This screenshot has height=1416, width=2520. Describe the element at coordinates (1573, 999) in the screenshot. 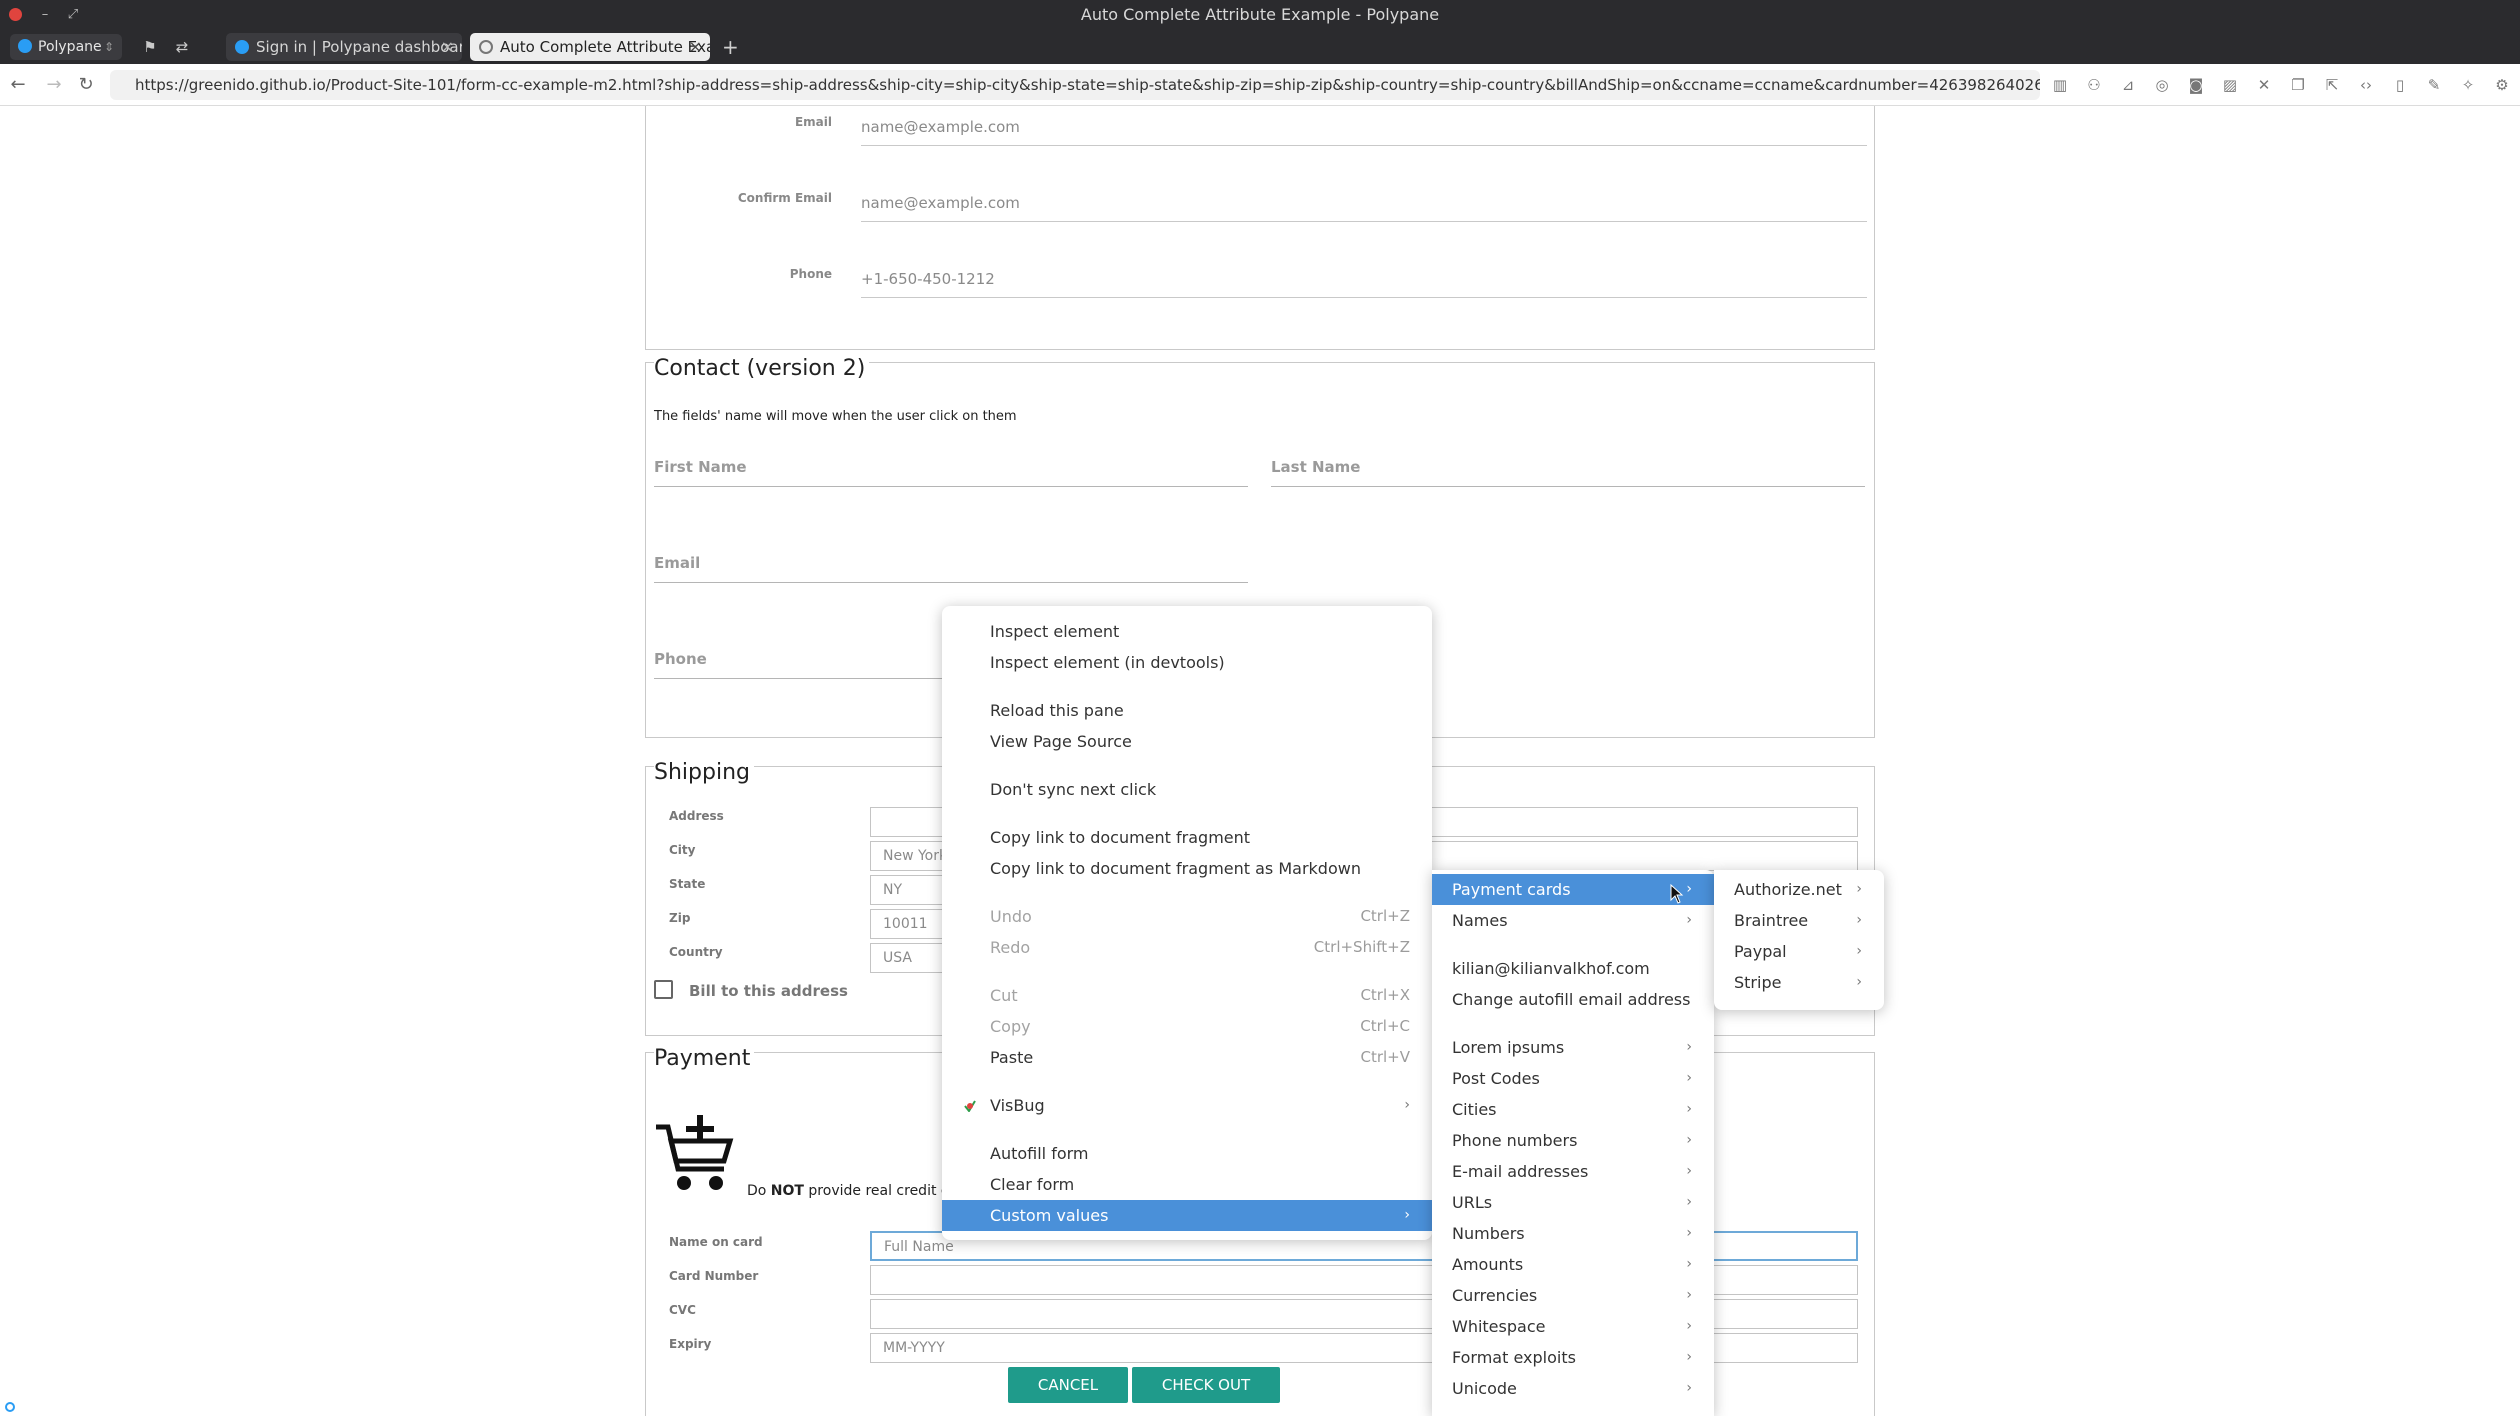

I see `menu-change-autofill-email: Change autofill email address` at that location.